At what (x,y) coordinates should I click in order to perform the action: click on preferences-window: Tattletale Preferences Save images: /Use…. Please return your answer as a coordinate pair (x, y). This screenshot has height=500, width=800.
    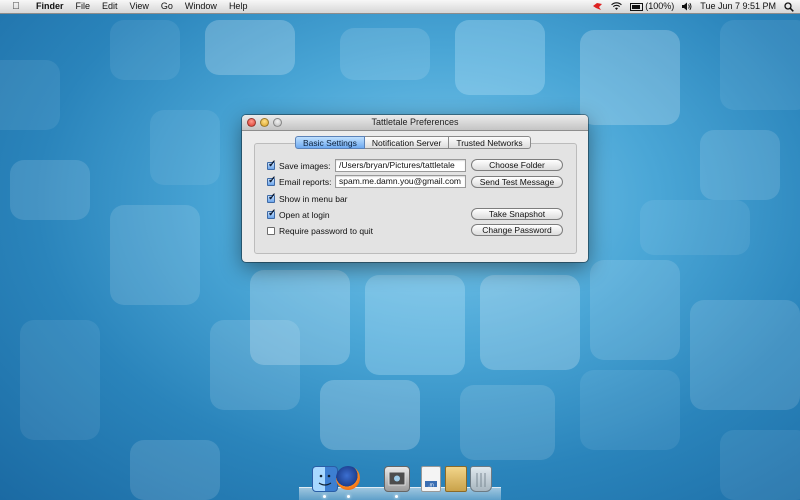
    Looking at the image, I should click on (415, 188).